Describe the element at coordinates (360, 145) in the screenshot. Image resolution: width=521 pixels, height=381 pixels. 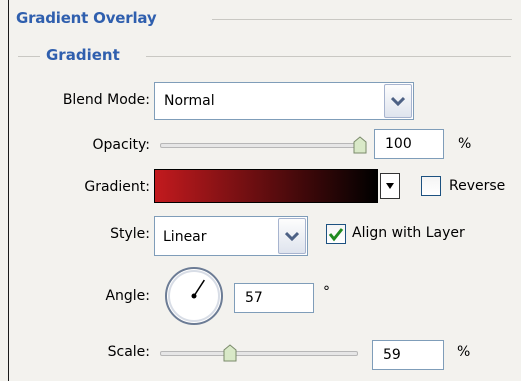
I see `opacity-slider-thumb` at that location.